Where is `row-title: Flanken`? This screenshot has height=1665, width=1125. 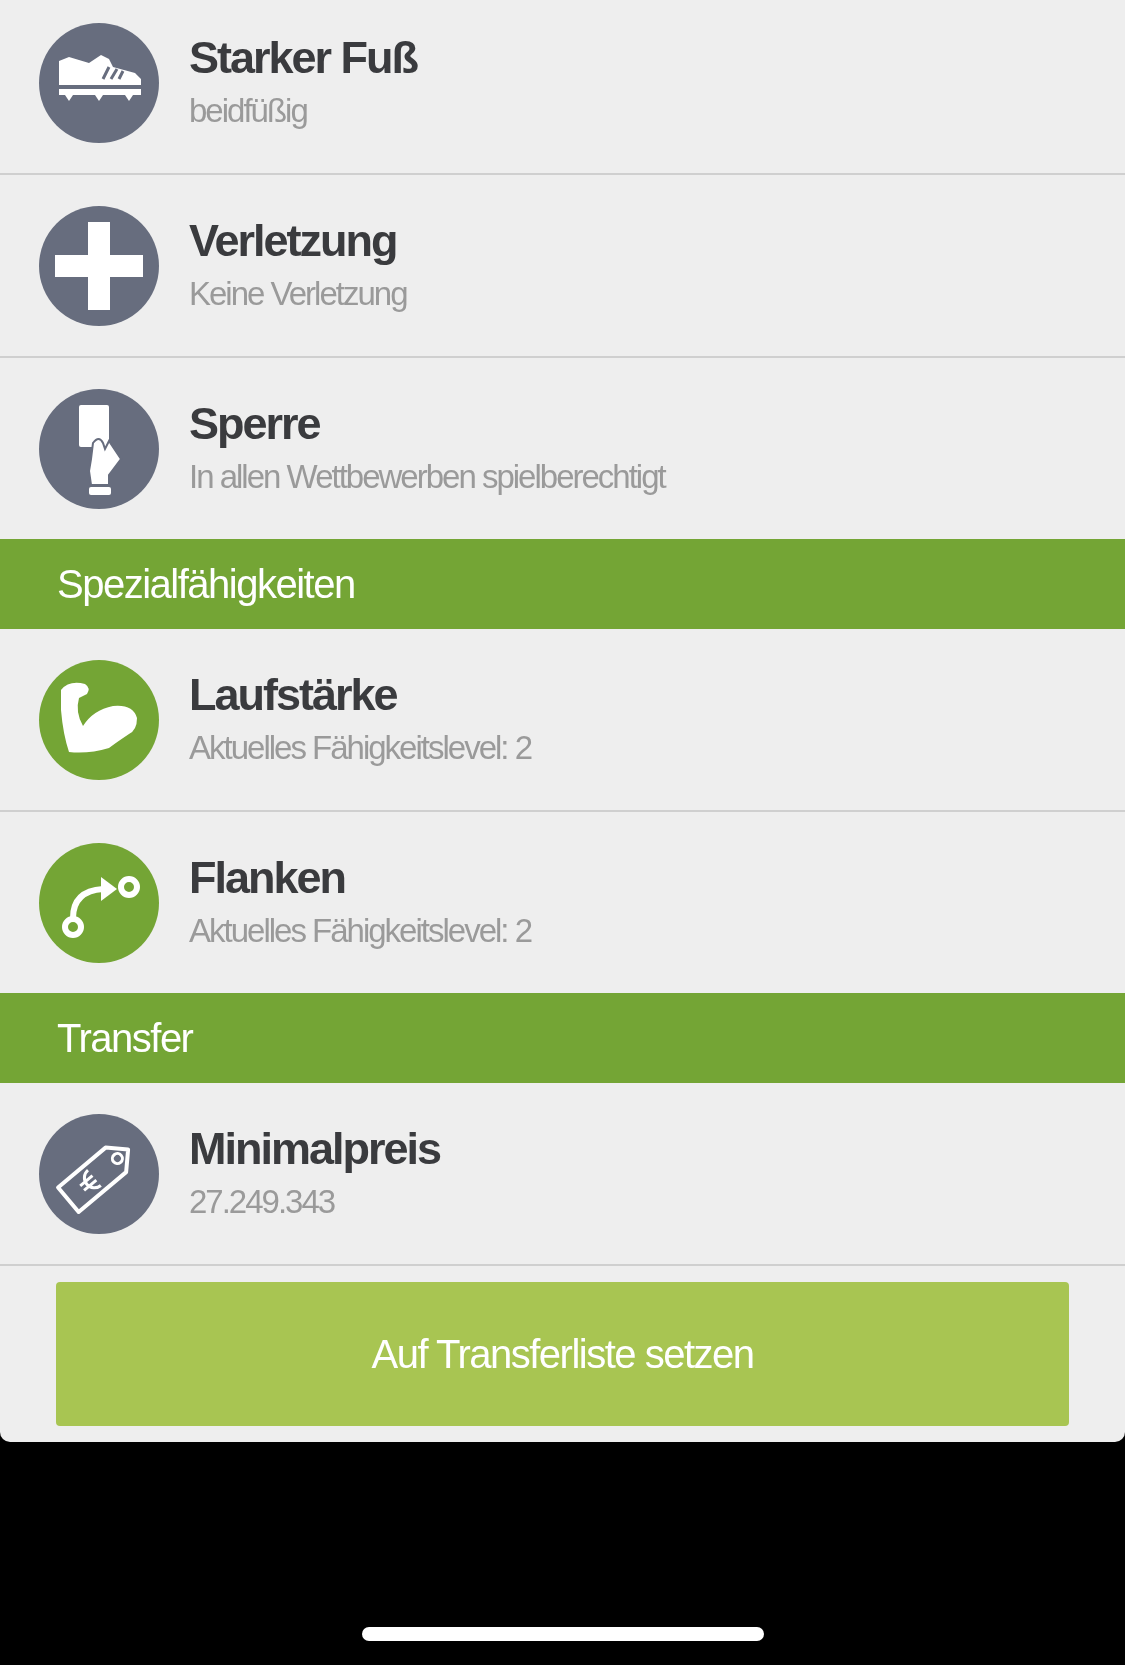
row-title: Flanken is located at coordinates (268, 877).